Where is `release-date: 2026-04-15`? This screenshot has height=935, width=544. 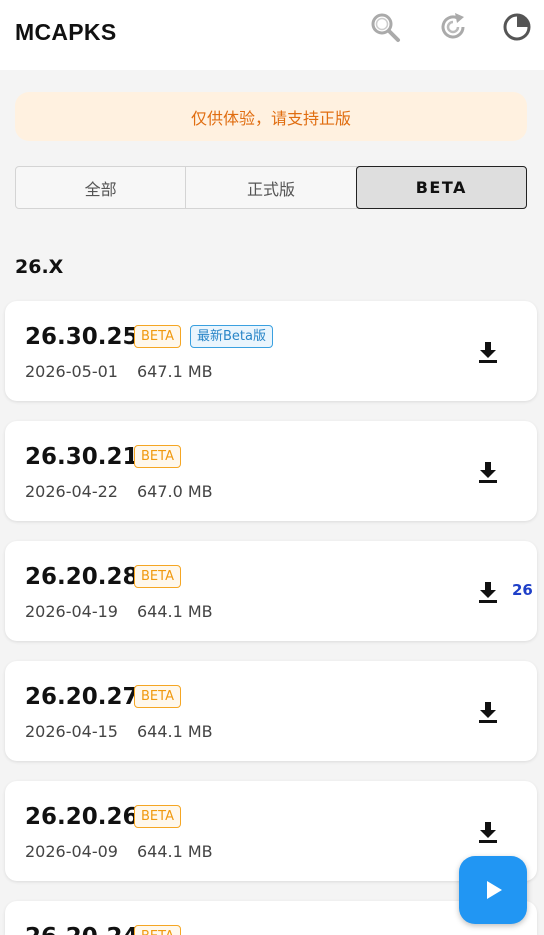 release-date: 2026-04-15 is located at coordinates (71, 731).